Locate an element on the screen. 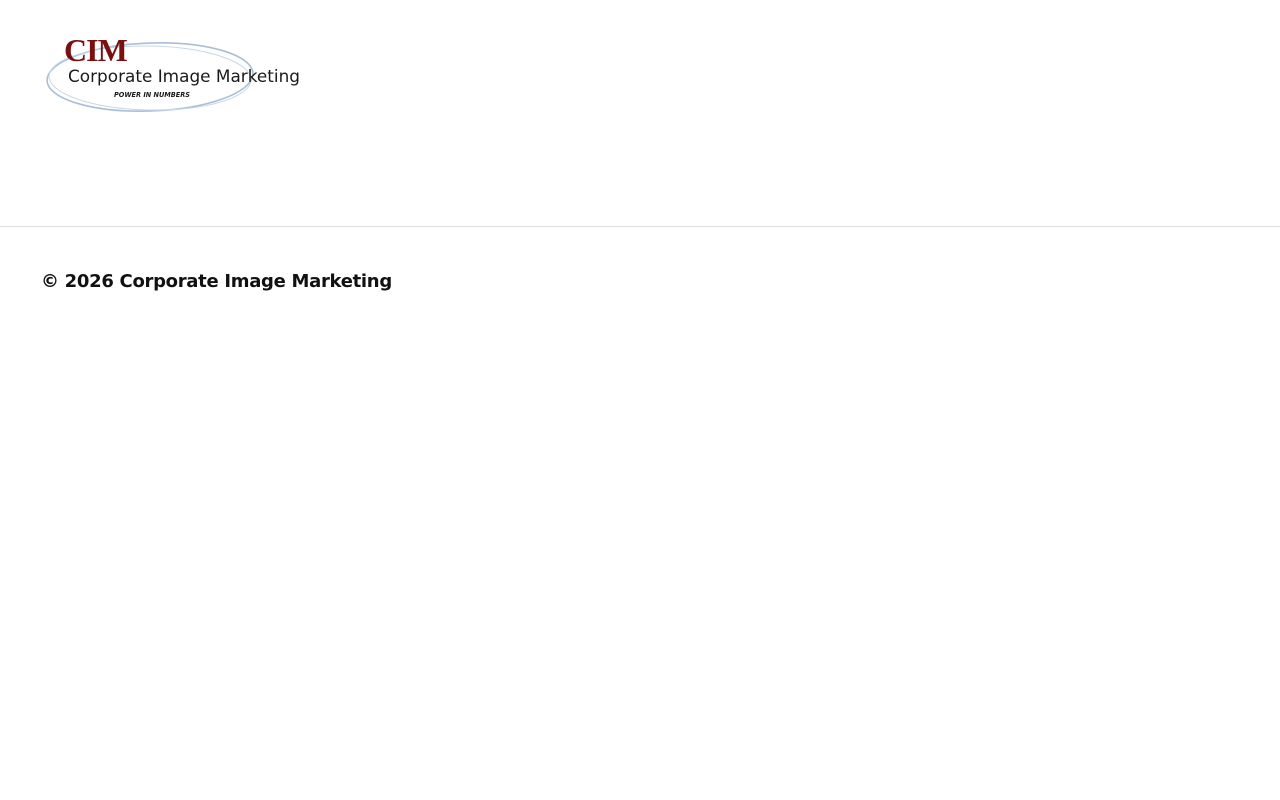  logo-company-name: Corporate Image Marketing is located at coordinates (184, 76).